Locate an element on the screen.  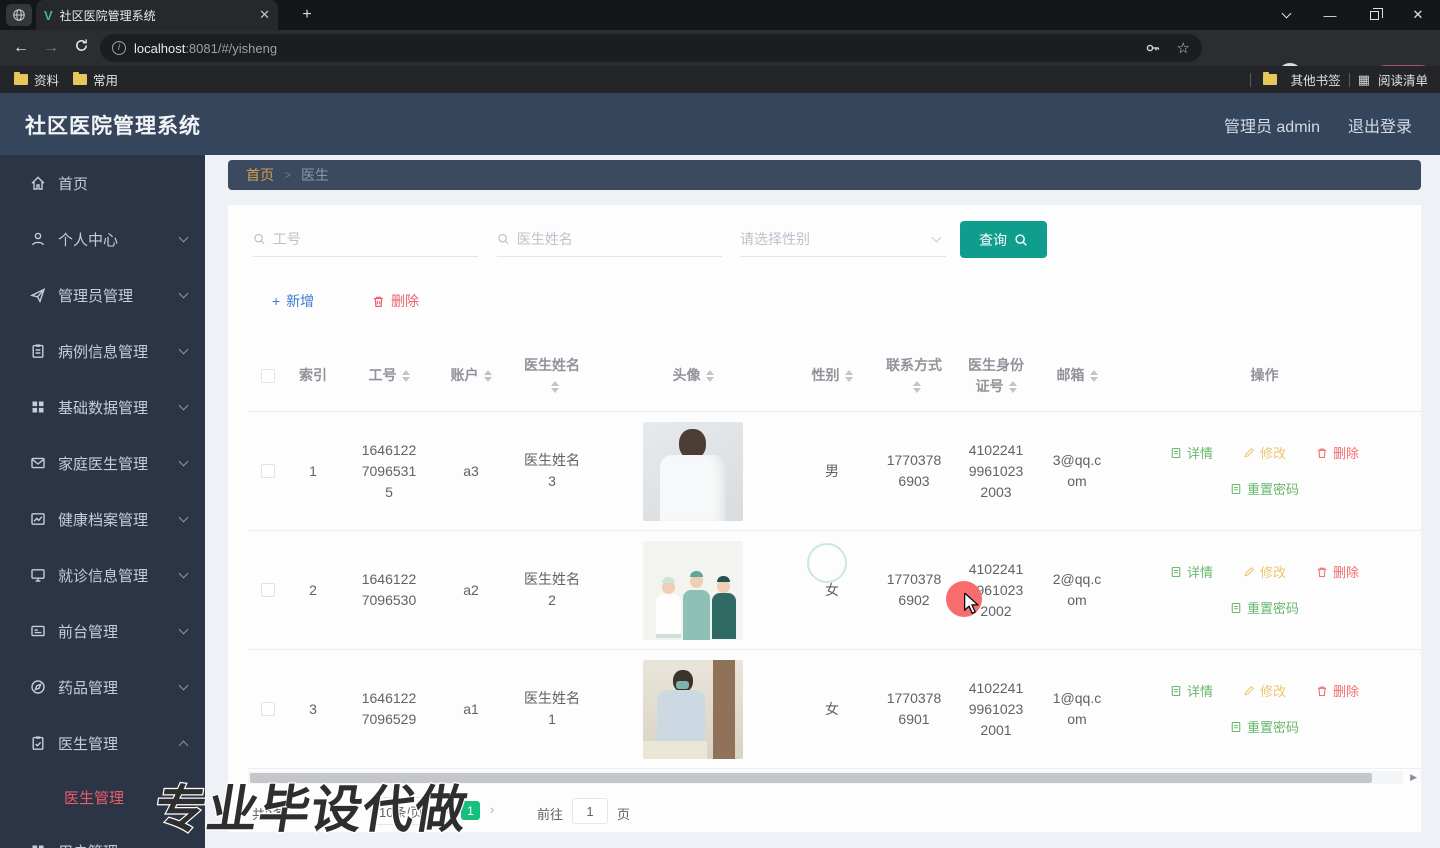
sidebar-item-front-desk: 前台管理 is located at coordinates (102, 631).